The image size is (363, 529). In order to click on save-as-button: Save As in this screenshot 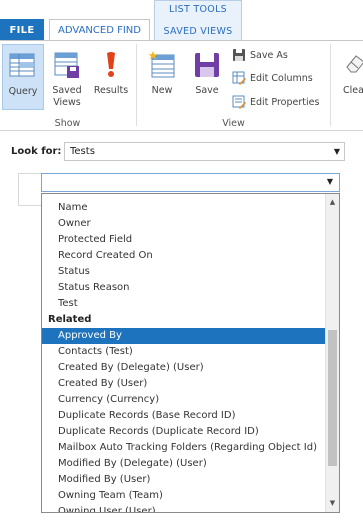, I will do `click(260, 55)`.